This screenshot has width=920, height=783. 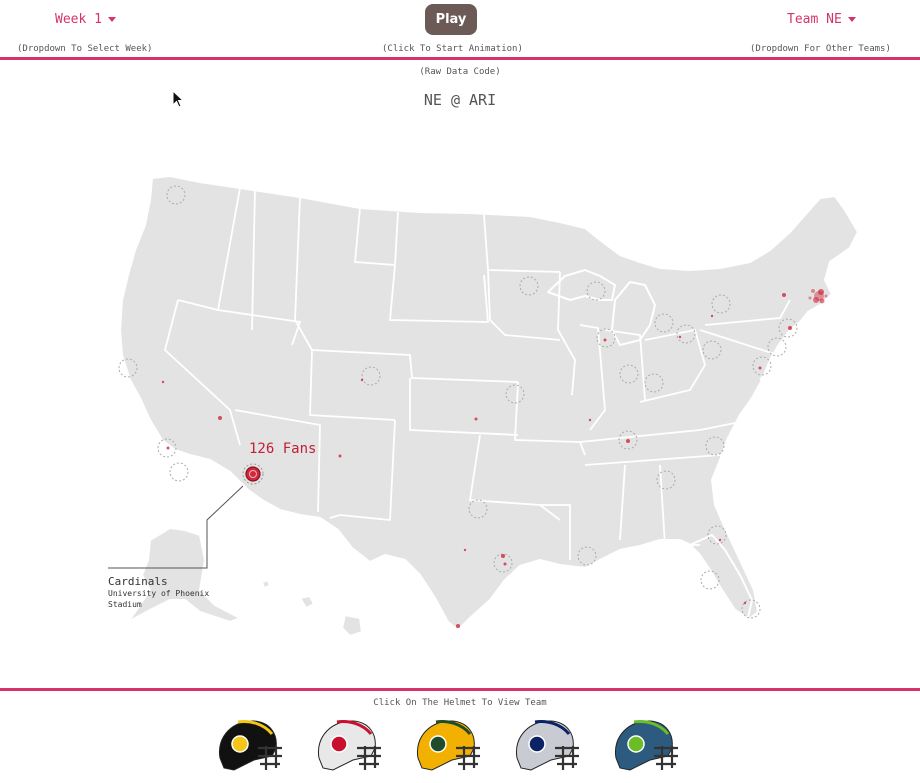 I want to click on helmet-cowboys-button, so click(x=547, y=745).